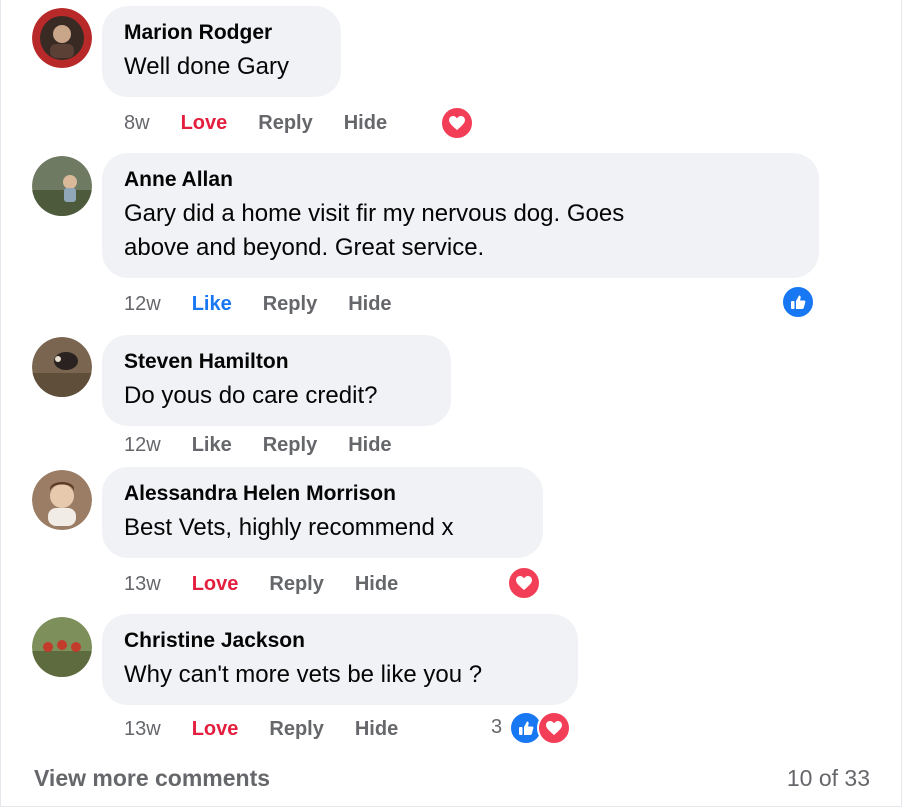  I want to click on comment-text-line: above and beyond. Great service., so click(304, 247).